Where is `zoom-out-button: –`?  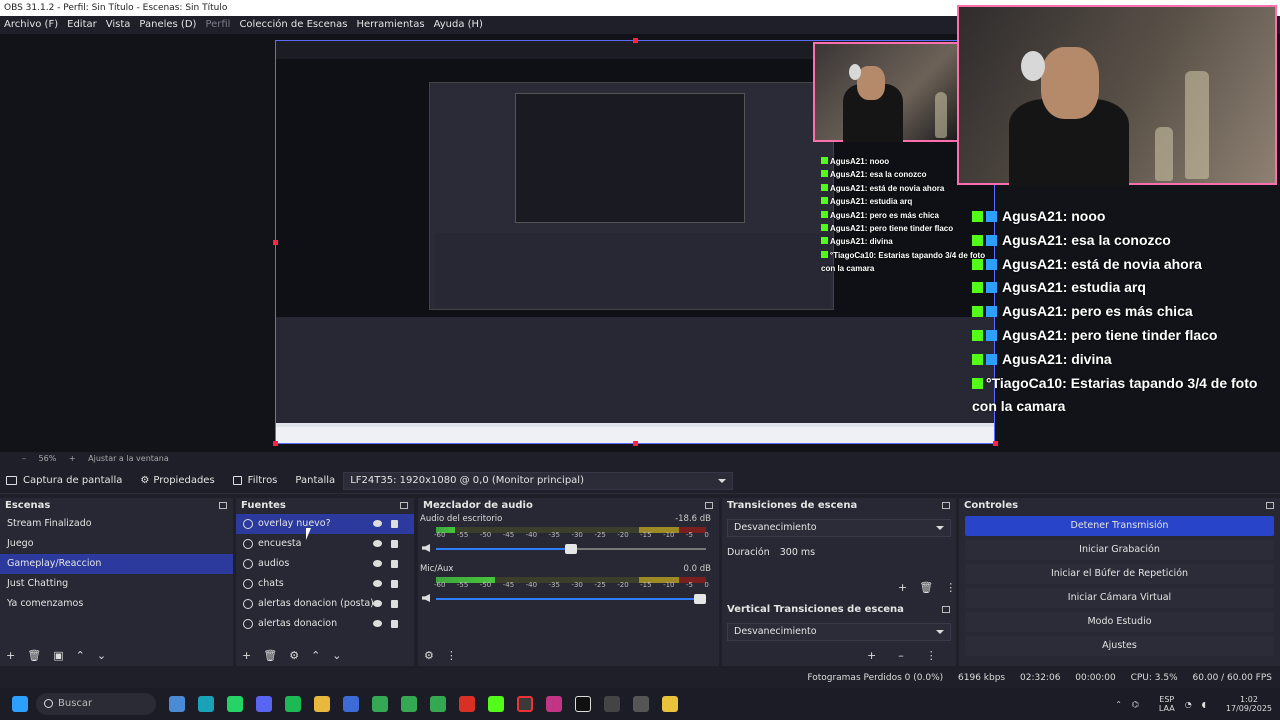 zoom-out-button: – is located at coordinates (24, 458).